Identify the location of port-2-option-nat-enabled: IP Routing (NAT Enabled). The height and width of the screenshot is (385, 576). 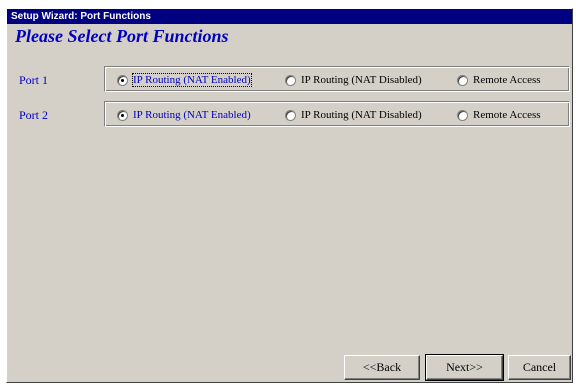
(184, 115).